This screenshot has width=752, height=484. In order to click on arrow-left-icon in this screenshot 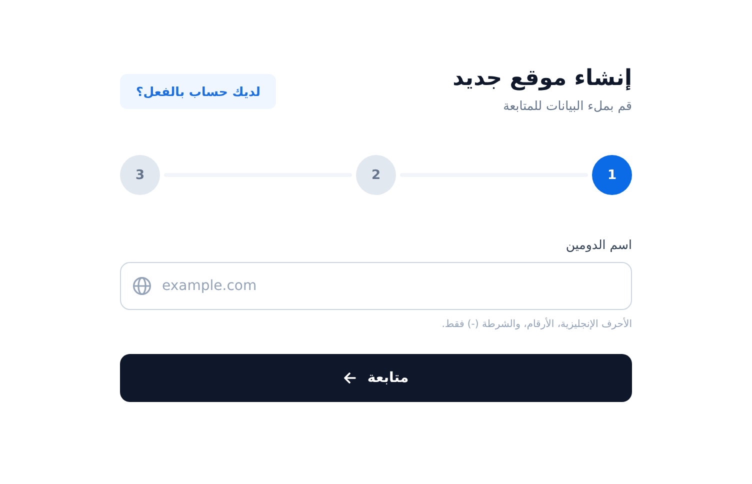, I will do `click(350, 378)`.